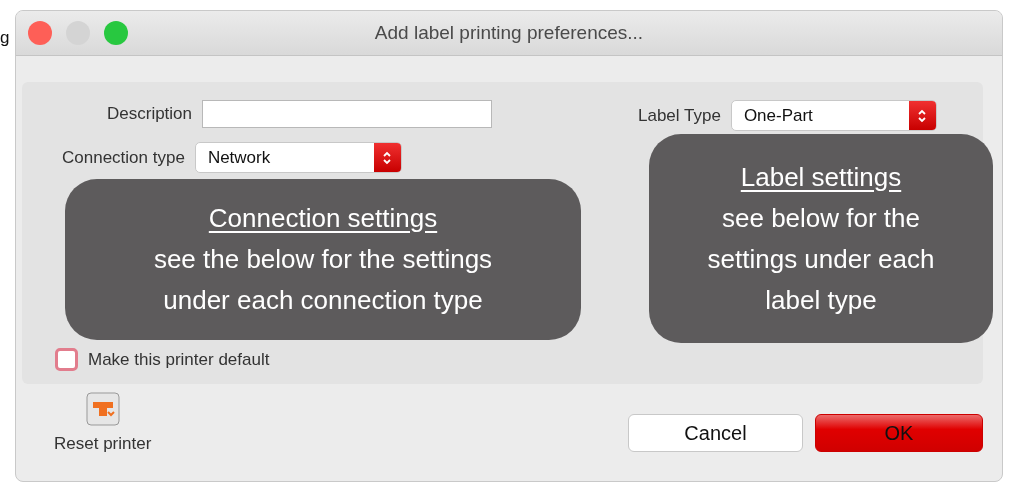  What do you see at coordinates (179, 359) in the screenshot?
I see `checkbox-label: Make this printer default` at bounding box center [179, 359].